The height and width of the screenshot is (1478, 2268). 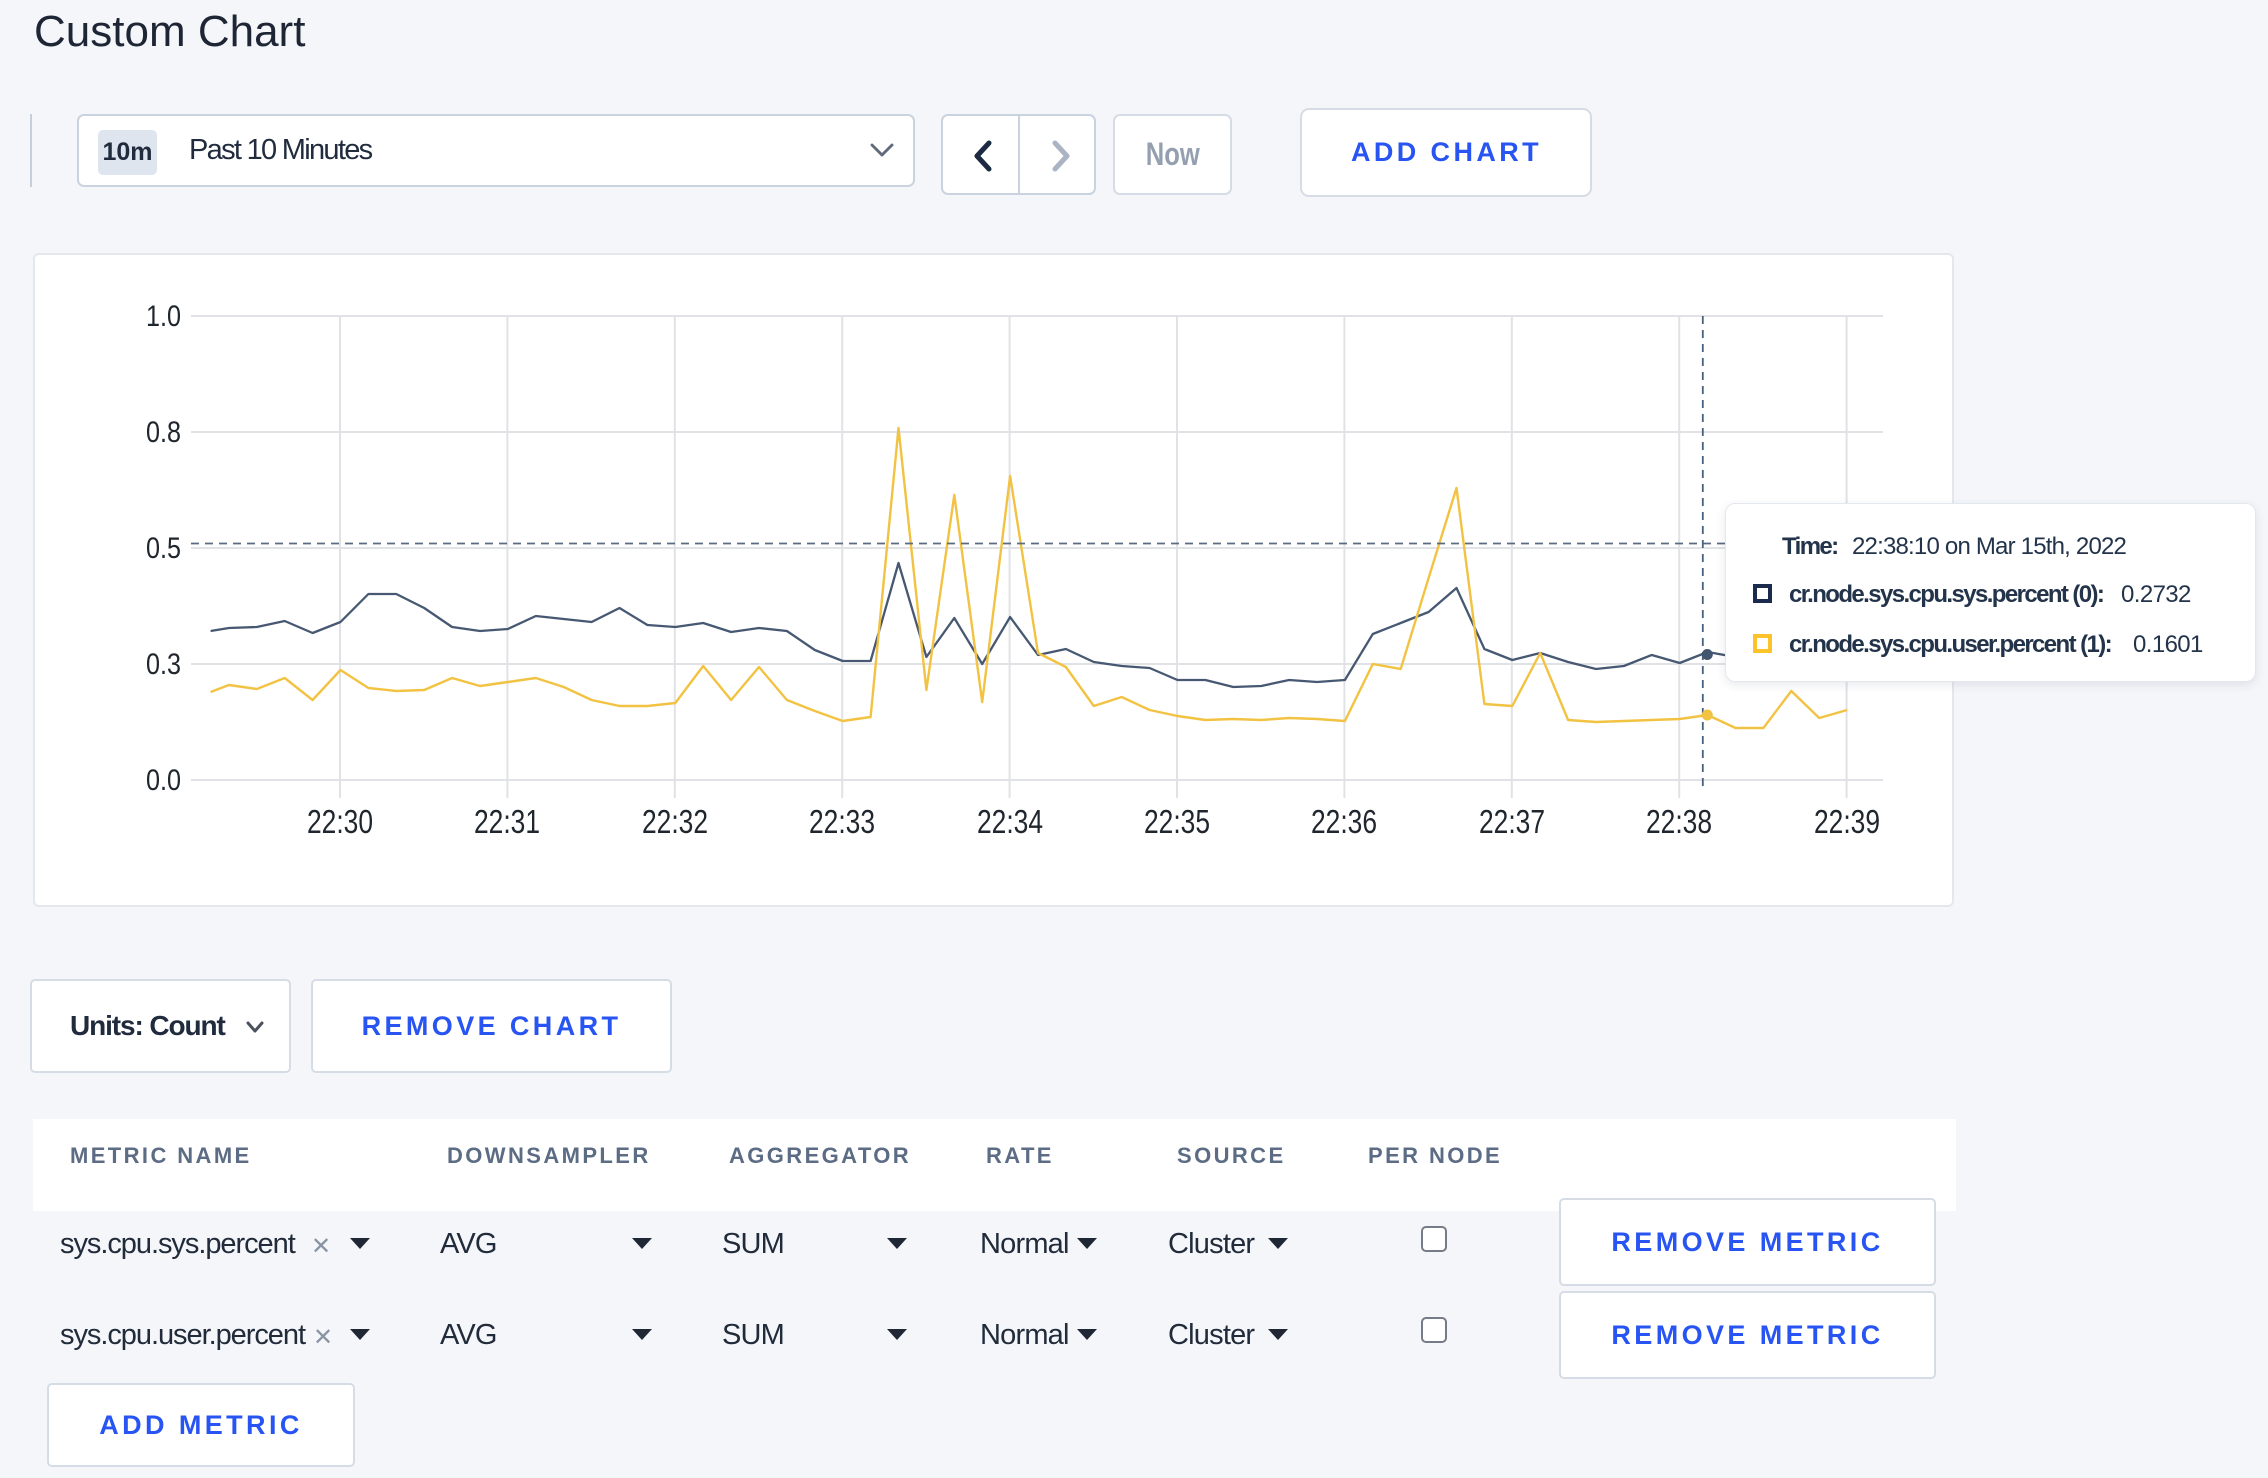 What do you see at coordinates (675, 821) in the screenshot?
I see `svg-text: 22:32` at bounding box center [675, 821].